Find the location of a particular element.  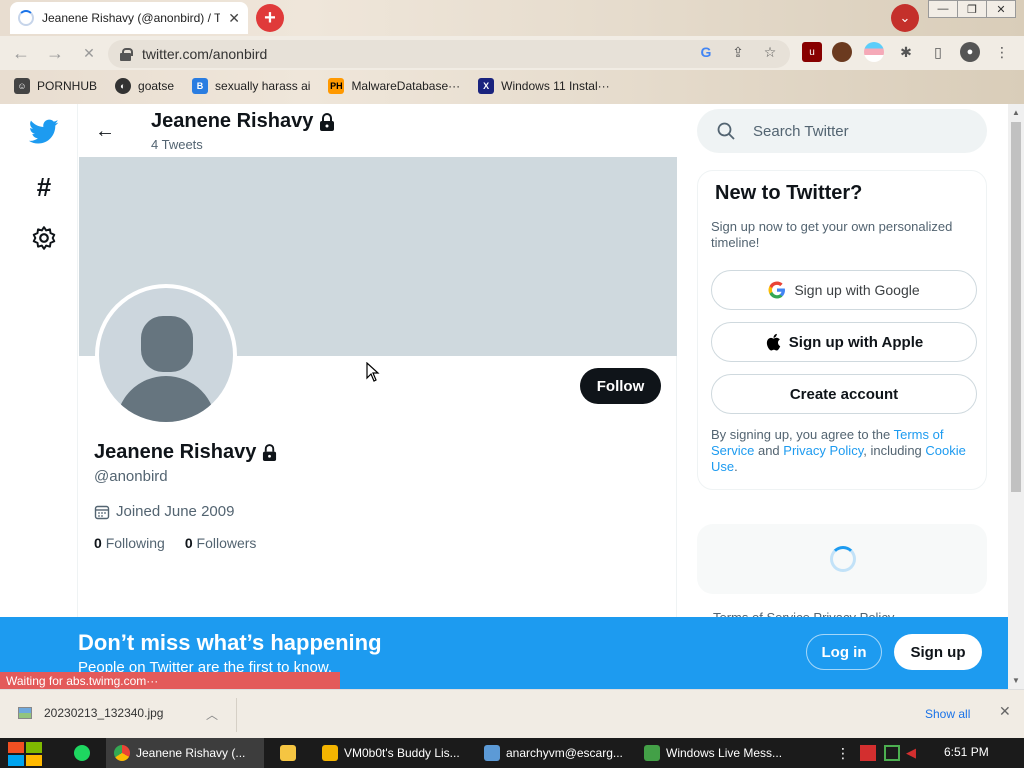

bookmark-item: ☺ PORNHUB is located at coordinates (55, 86).